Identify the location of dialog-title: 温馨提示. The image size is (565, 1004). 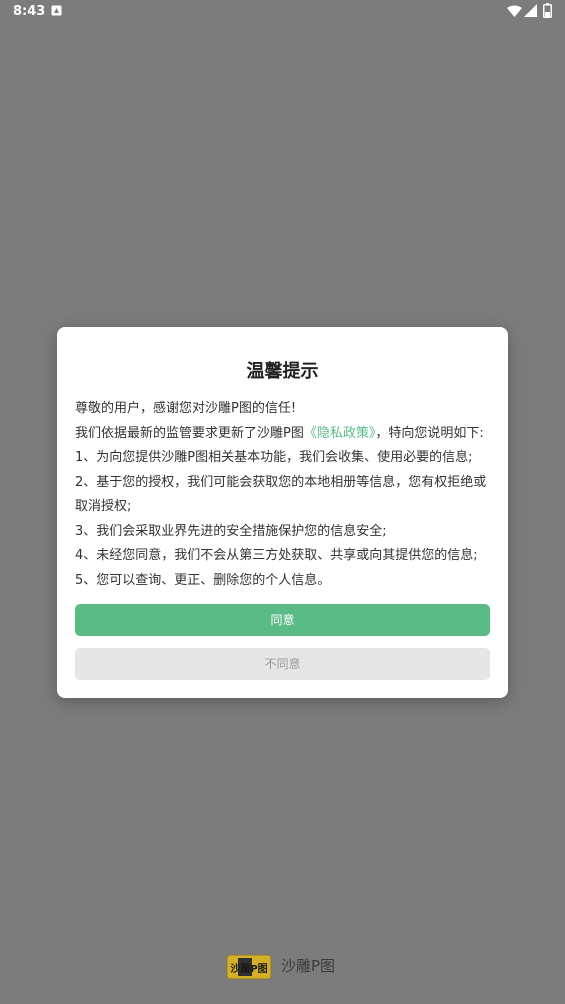
(282, 371).